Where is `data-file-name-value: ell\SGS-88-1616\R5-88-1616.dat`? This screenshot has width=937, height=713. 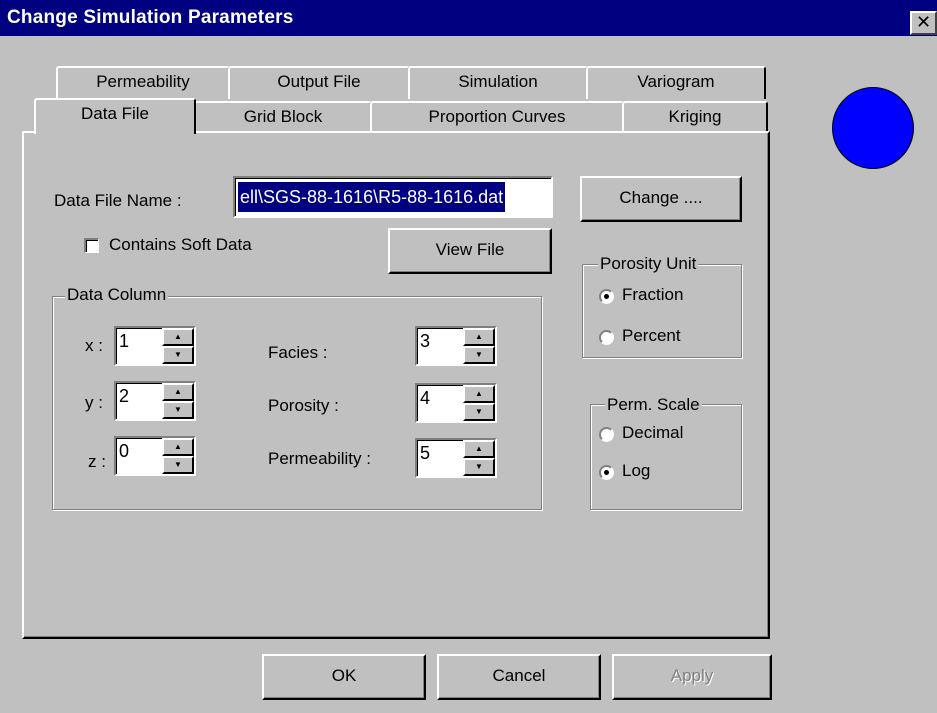
data-file-name-value: ell\SGS-88-1616\R5-88-1616.dat is located at coordinates (372, 197).